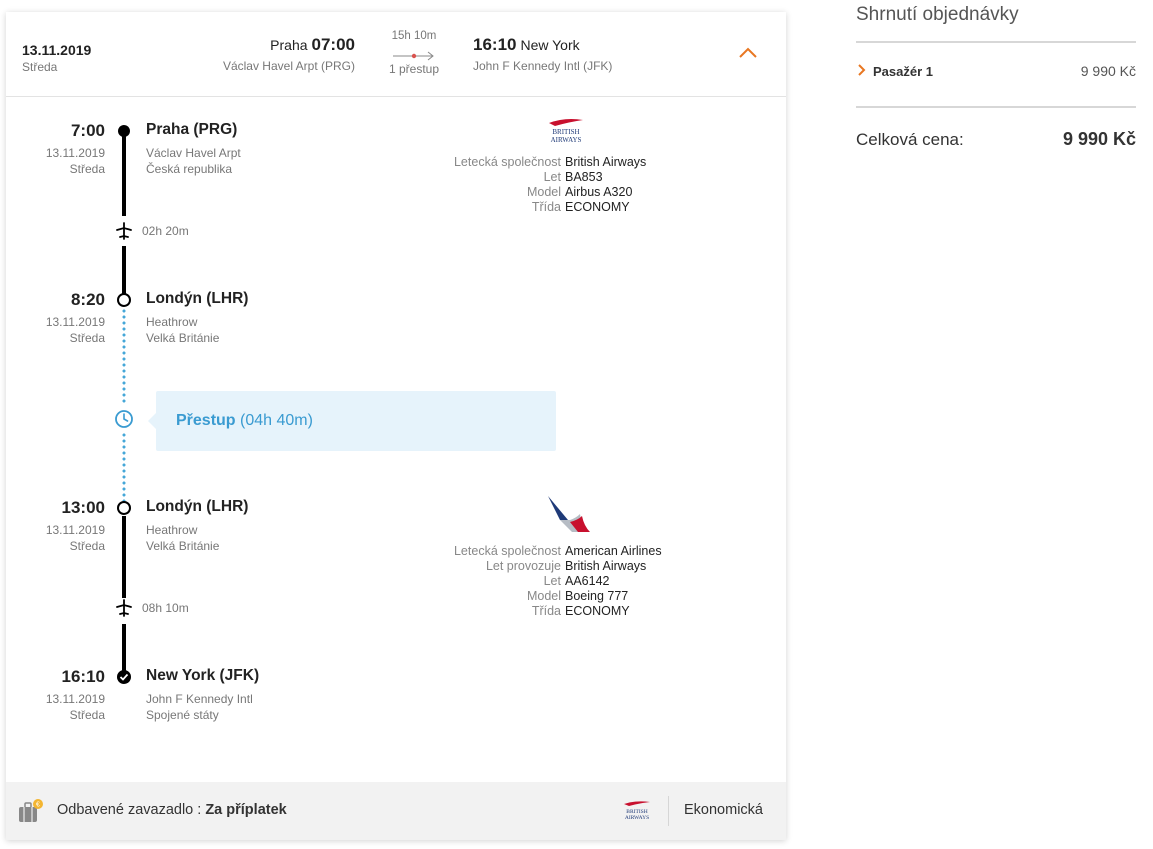 The image size is (1153, 849). I want to click on checkmark-icon, so click(124, 677).